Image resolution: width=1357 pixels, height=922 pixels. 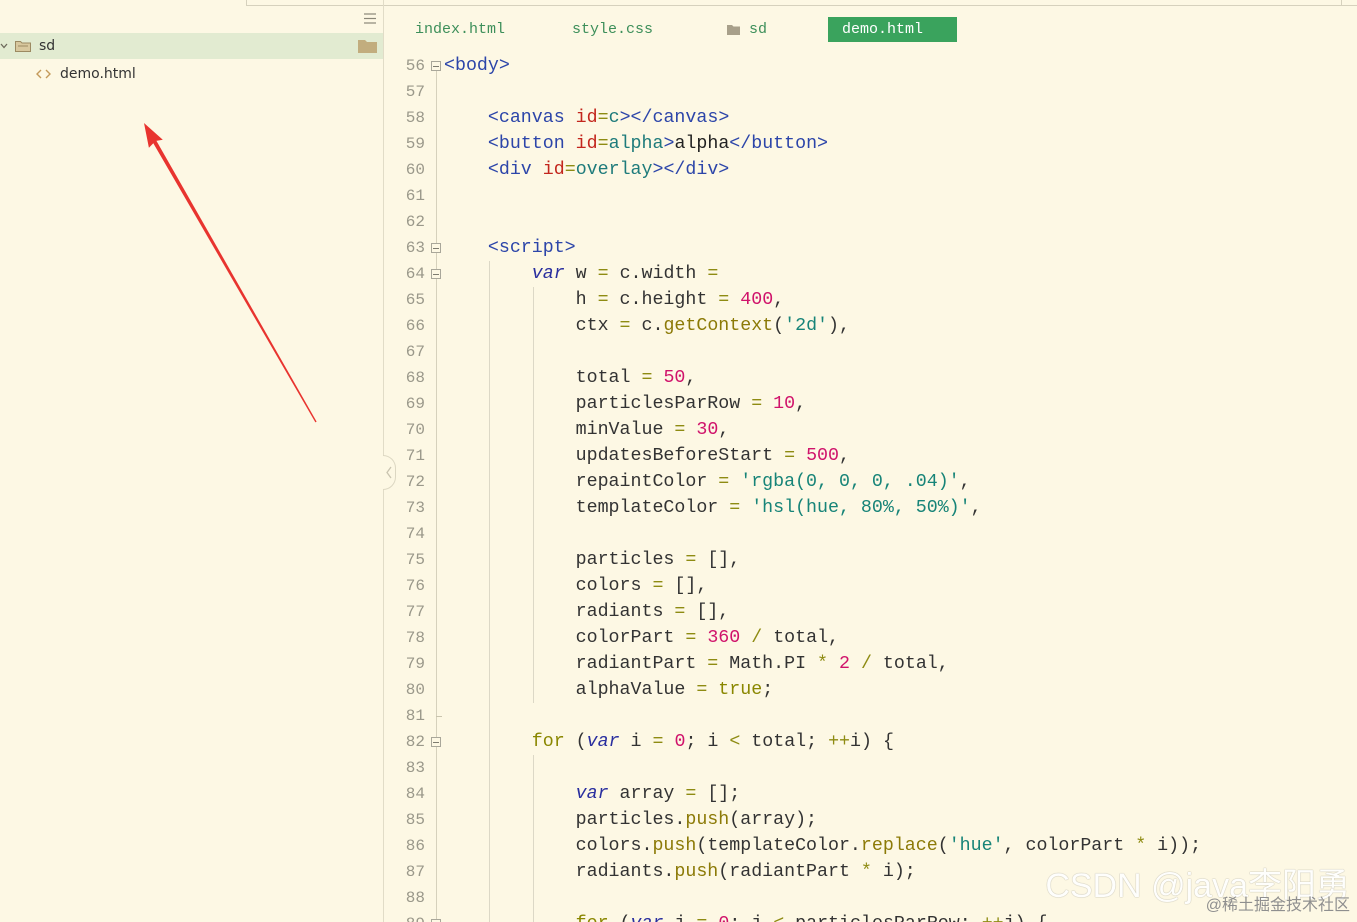 I want to click on code-text: minValue = 30,, so click(x=587, y=430).